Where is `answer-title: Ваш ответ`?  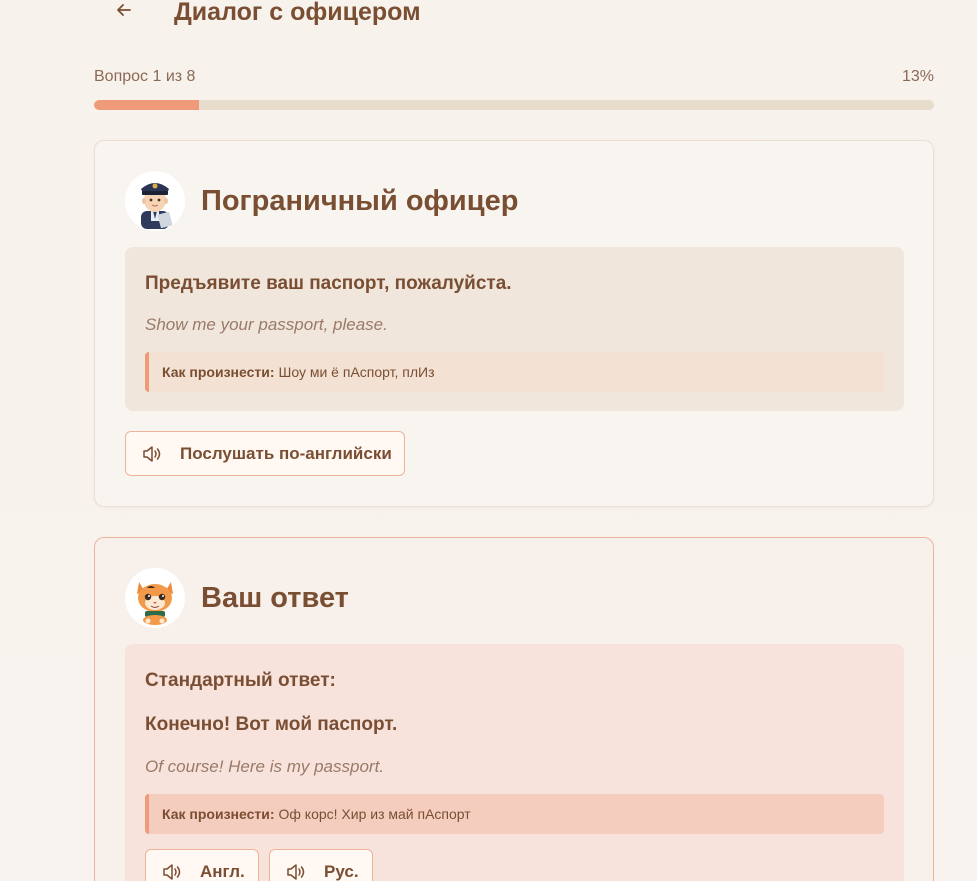
answer-title: Ваш ответ is located at coordinates (275, 597).